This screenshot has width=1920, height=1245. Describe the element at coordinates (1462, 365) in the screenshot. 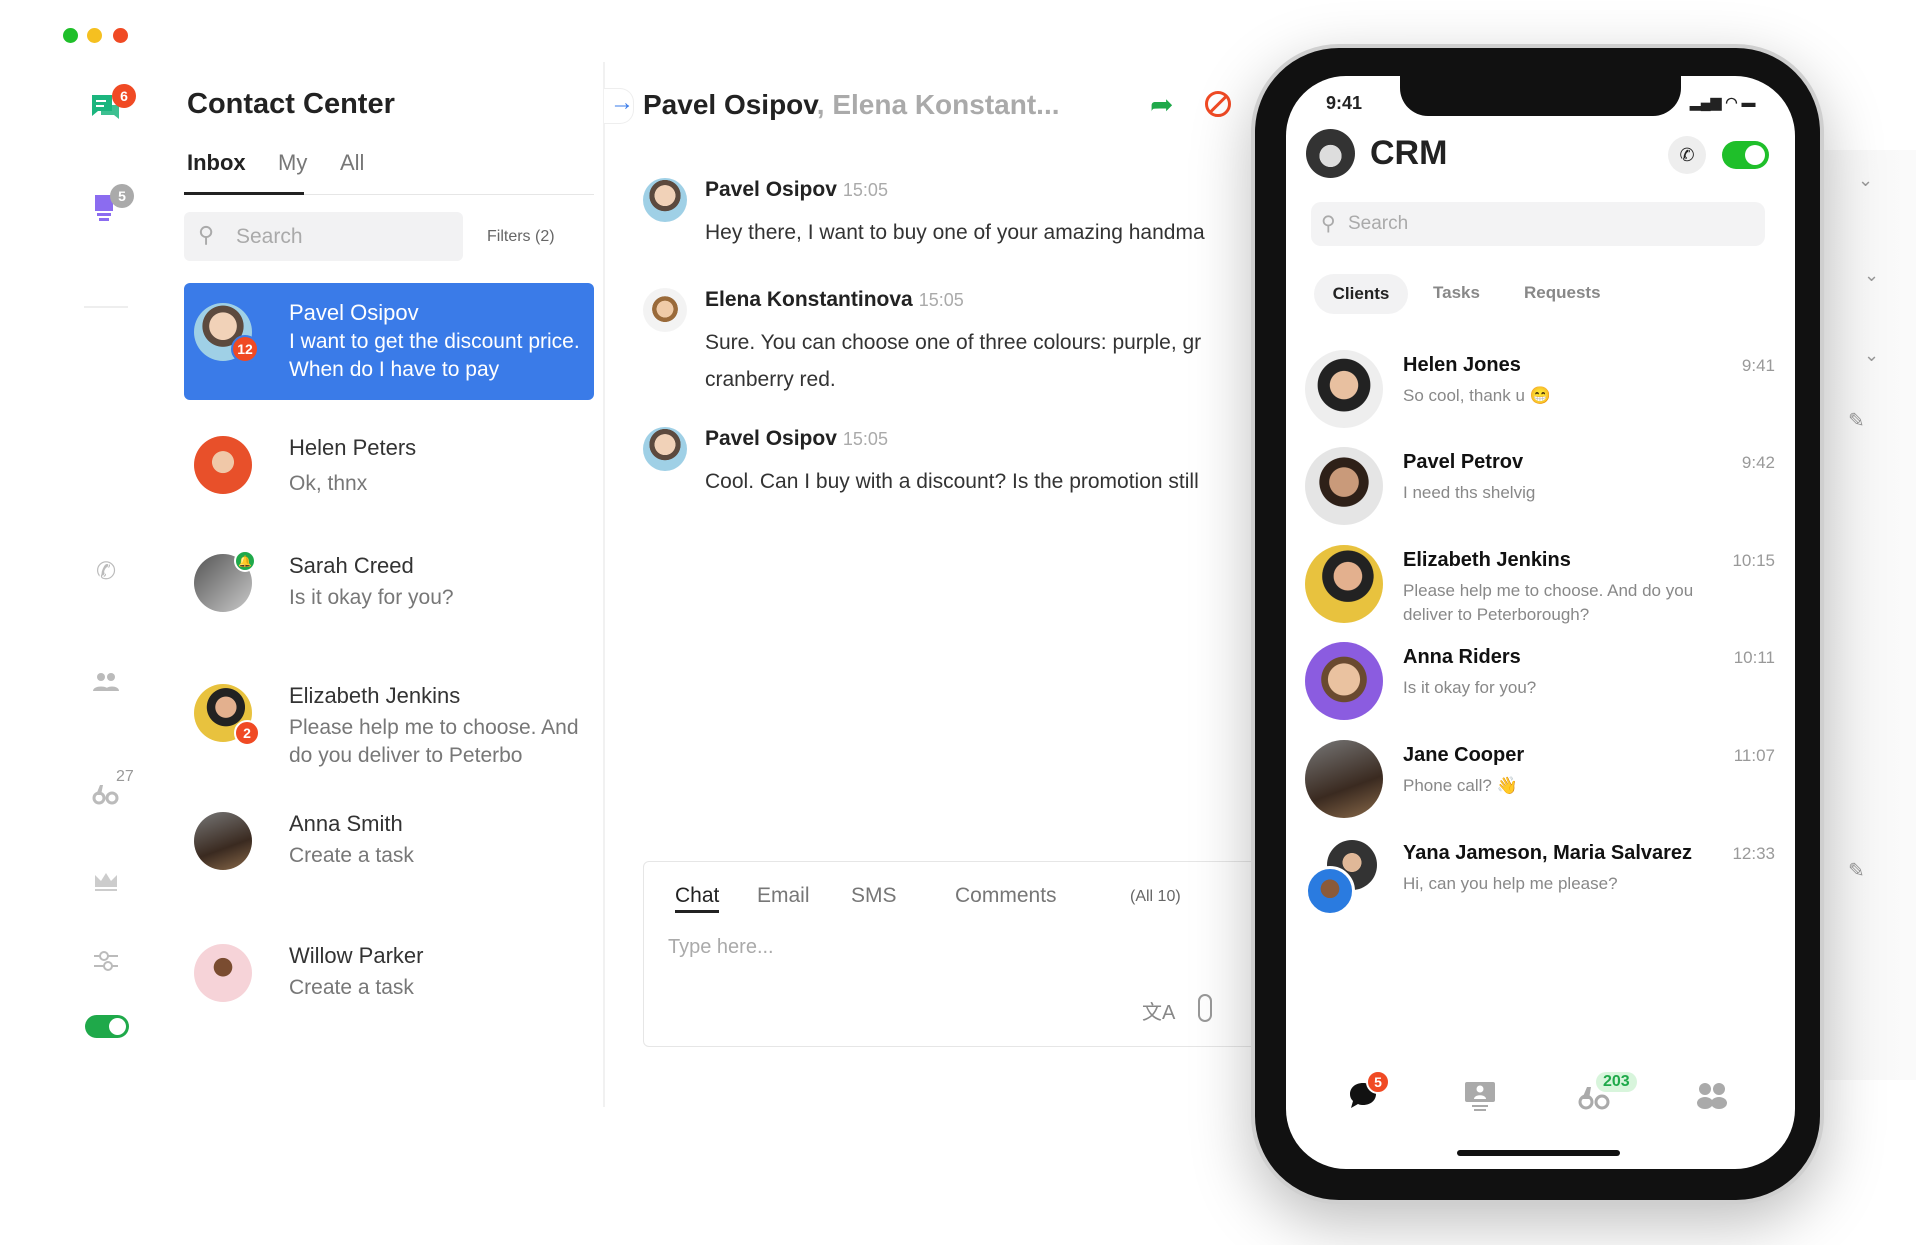

I see `client-name: Helen Jones` at that location.